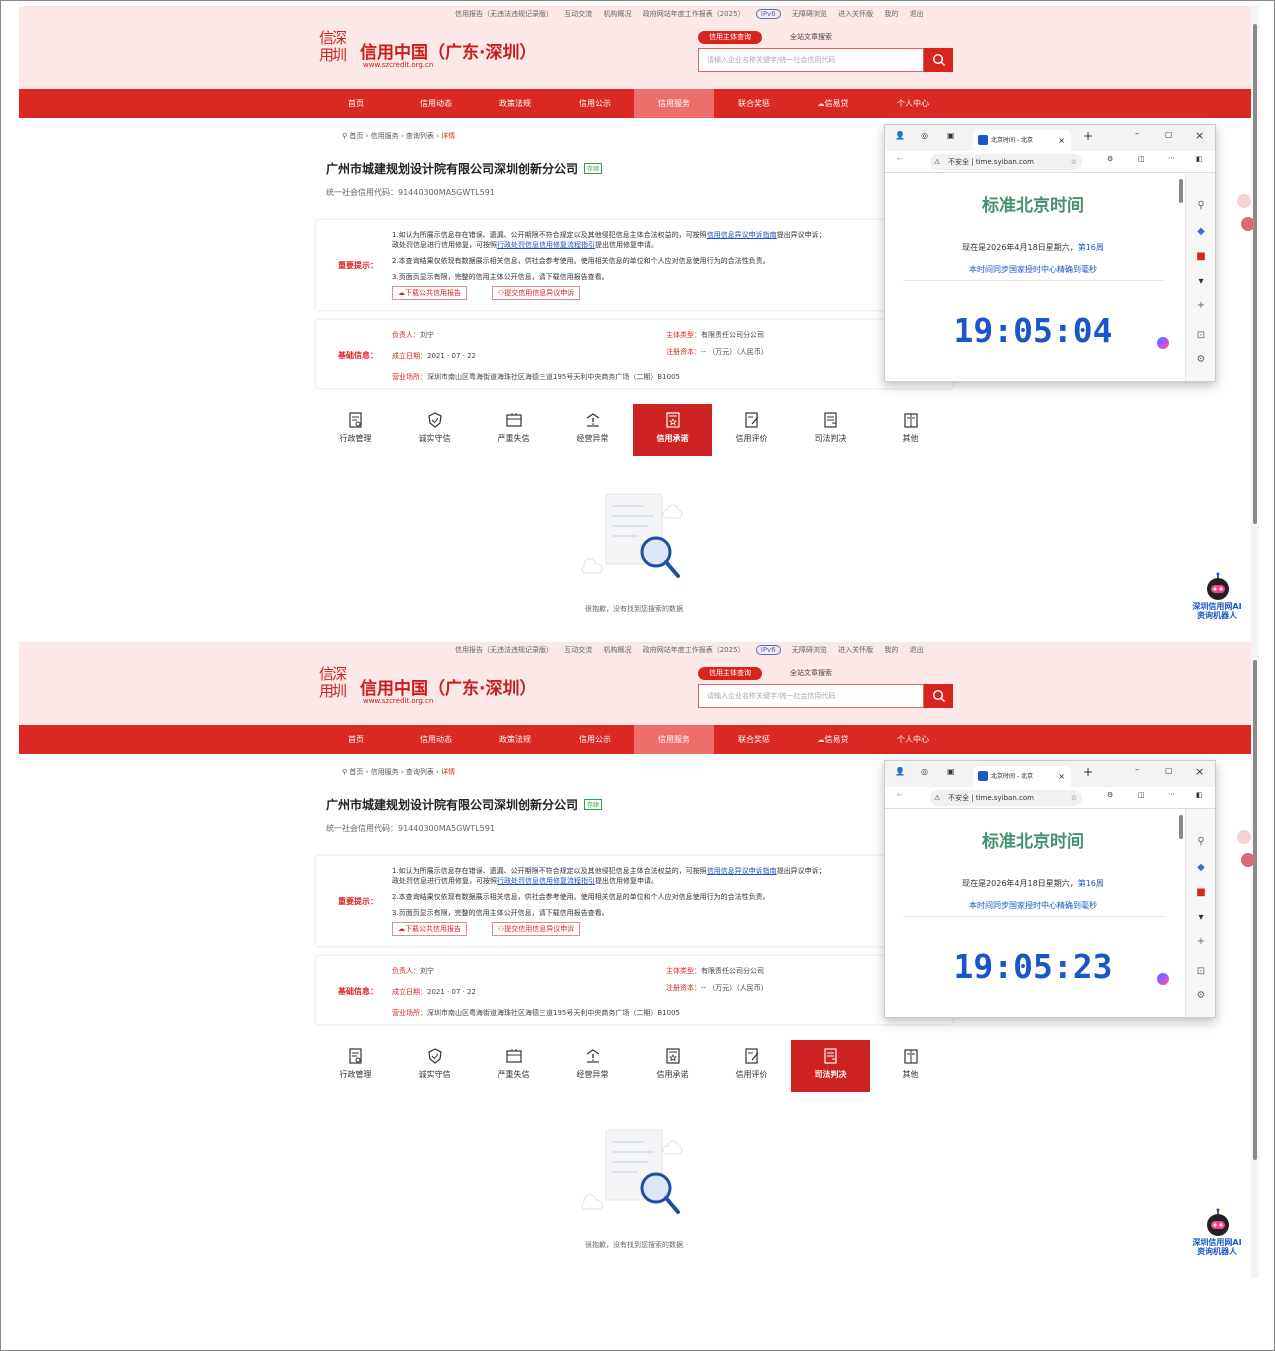 The image size is (1275, 1351). I want to click on nav-item-user-center: 个人中心, so click(913, 739).